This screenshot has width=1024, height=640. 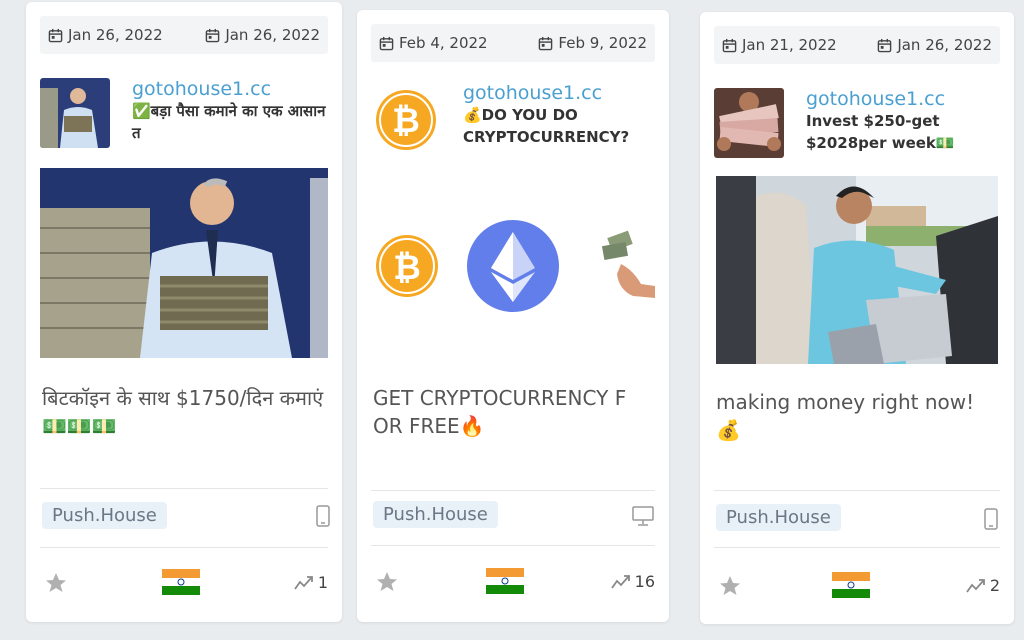 I want to click on end-date: Feb 9, 2022, so click(x=602, y=43).